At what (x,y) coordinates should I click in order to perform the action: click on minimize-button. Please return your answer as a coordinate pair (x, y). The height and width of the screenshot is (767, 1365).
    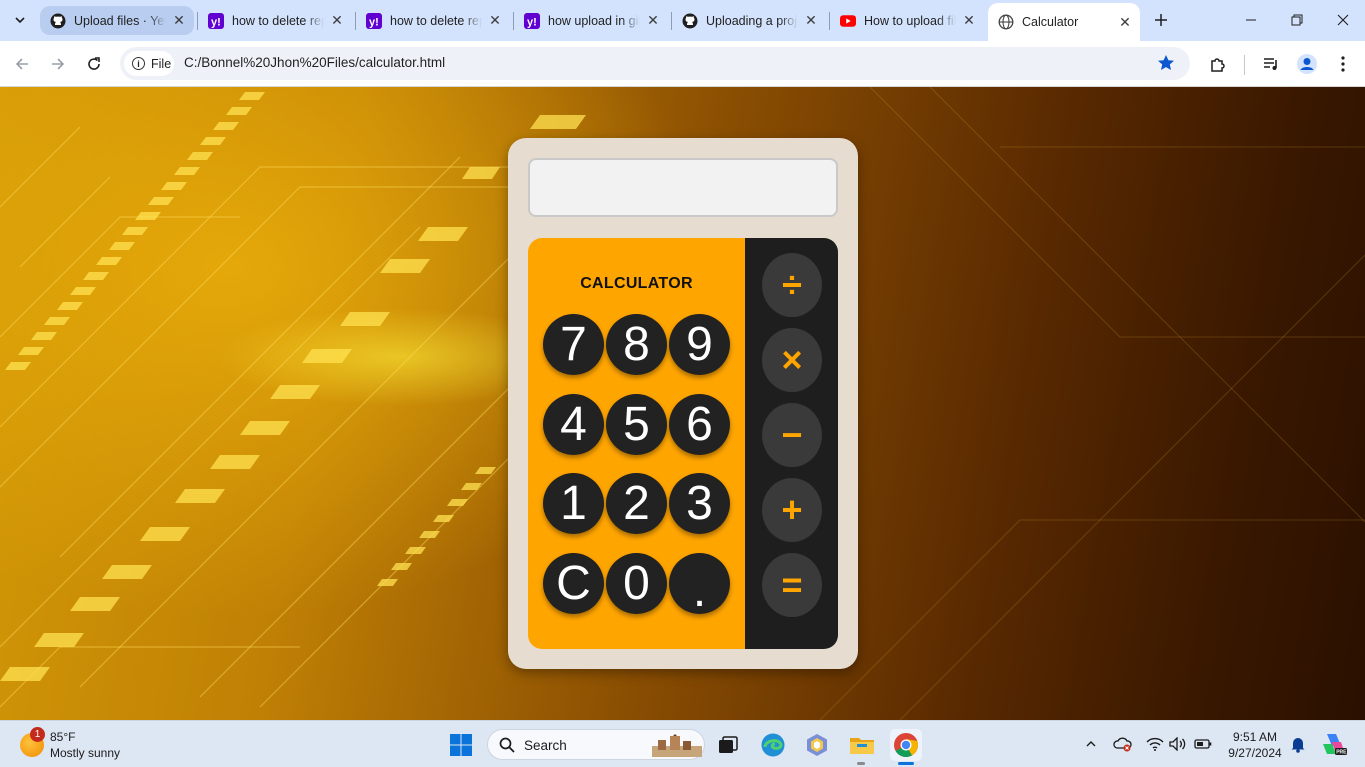
    Looking at the image, I should click on (1251, 20).